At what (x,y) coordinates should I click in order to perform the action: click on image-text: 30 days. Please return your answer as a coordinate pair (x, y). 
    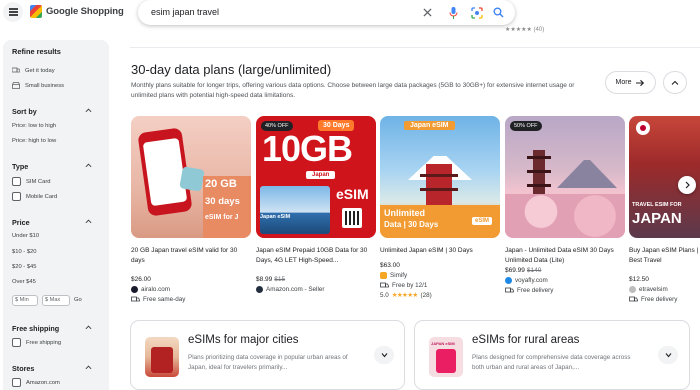
    Looking at the image, I should click on (222, 201).